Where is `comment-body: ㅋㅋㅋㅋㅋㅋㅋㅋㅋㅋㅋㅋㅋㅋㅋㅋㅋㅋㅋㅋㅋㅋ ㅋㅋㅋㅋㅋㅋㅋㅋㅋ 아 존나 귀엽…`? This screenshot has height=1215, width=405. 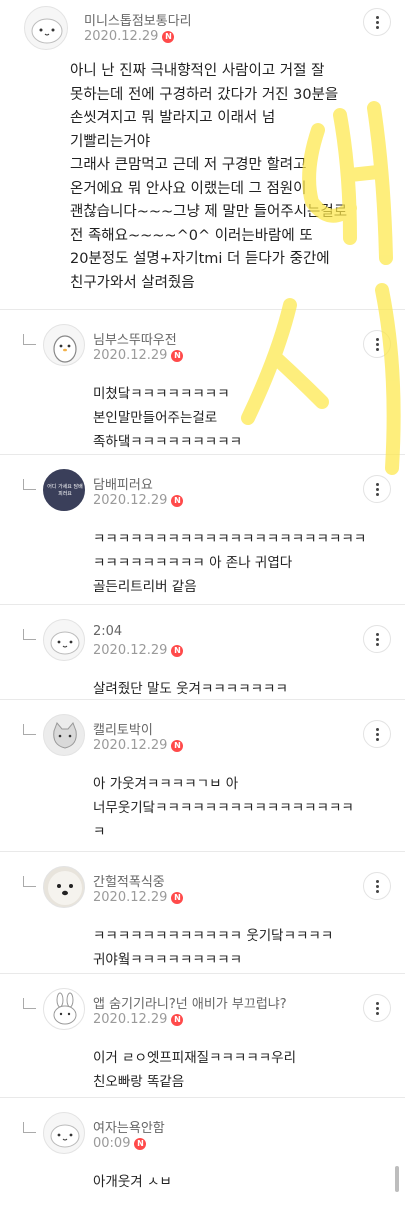 comment-body: ㅋㅋㅋㅋㅋㅋㅋㅋㅋㅋㅋㅋㅋㅋㅋㅋㅋㅋㅋㅋㅋㅋ ㅋㅋㅋㅋㅋㅋㅋㅋㅋ 아 존나 귀엽… is located at coordinates (249, 563).